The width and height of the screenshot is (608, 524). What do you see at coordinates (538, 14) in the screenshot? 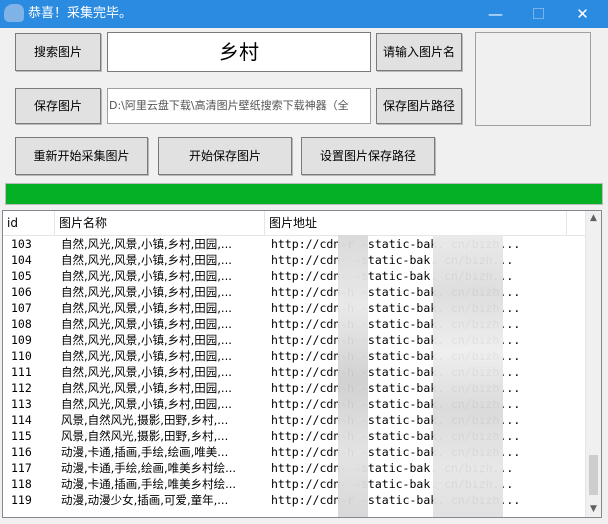
I see `maximize-icon: ☐` at bounding box center [538, 14].